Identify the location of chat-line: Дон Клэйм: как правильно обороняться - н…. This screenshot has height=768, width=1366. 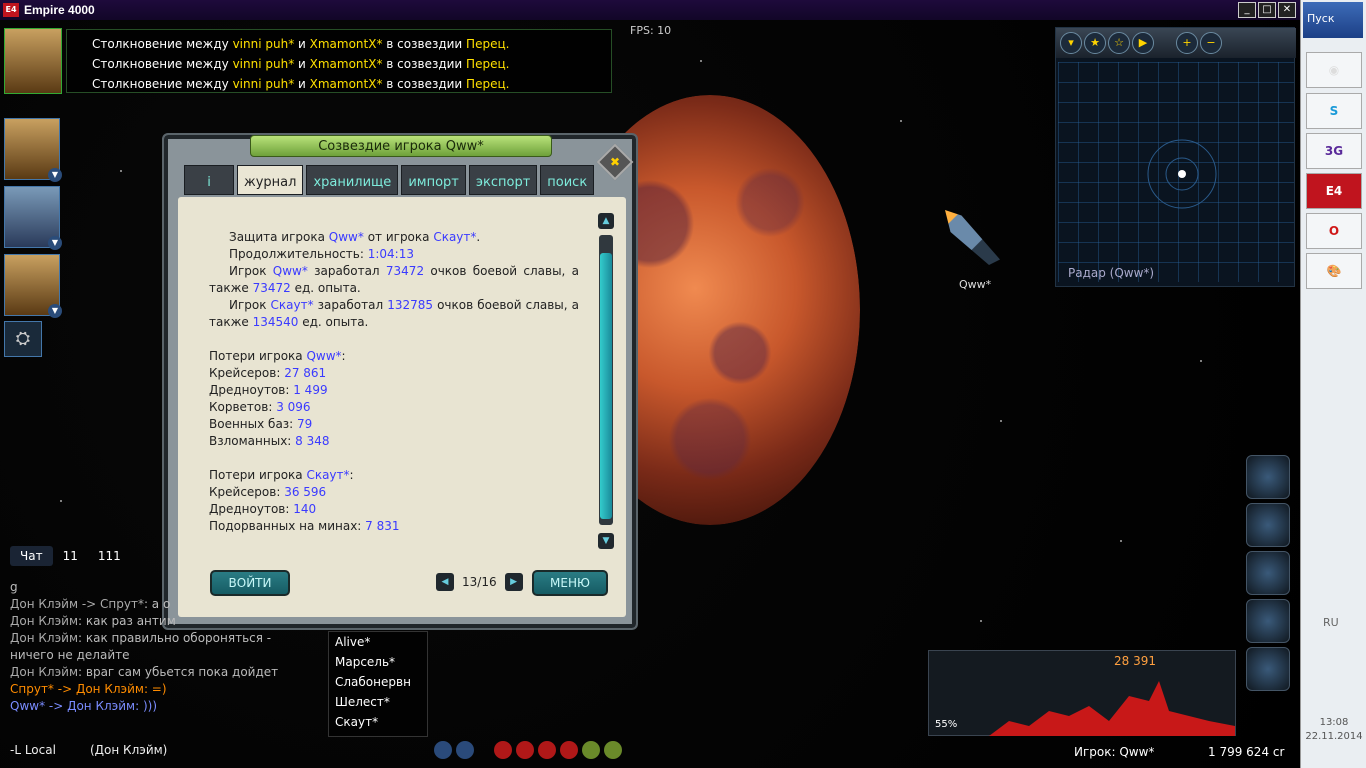
(141, 646).